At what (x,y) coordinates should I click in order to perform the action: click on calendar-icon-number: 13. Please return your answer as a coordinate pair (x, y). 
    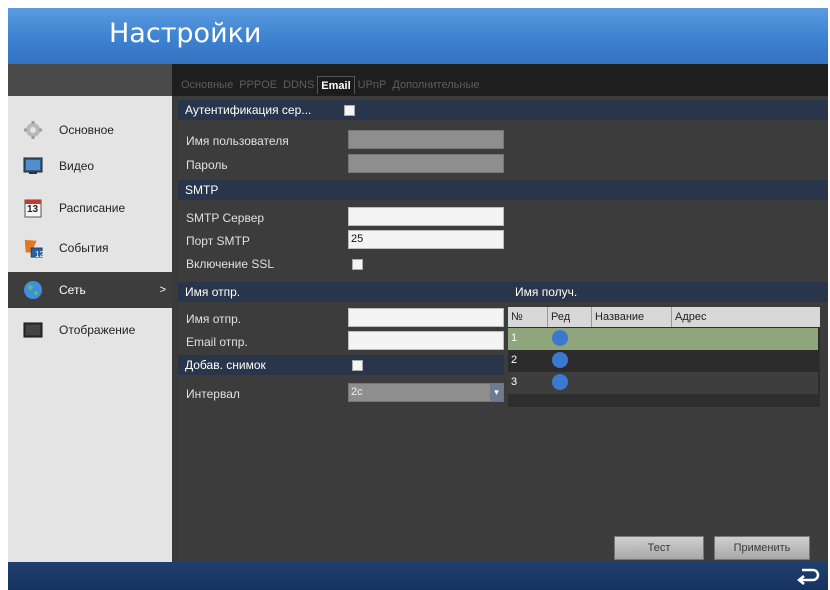
    Looking at the image, I should click on (33, 209).